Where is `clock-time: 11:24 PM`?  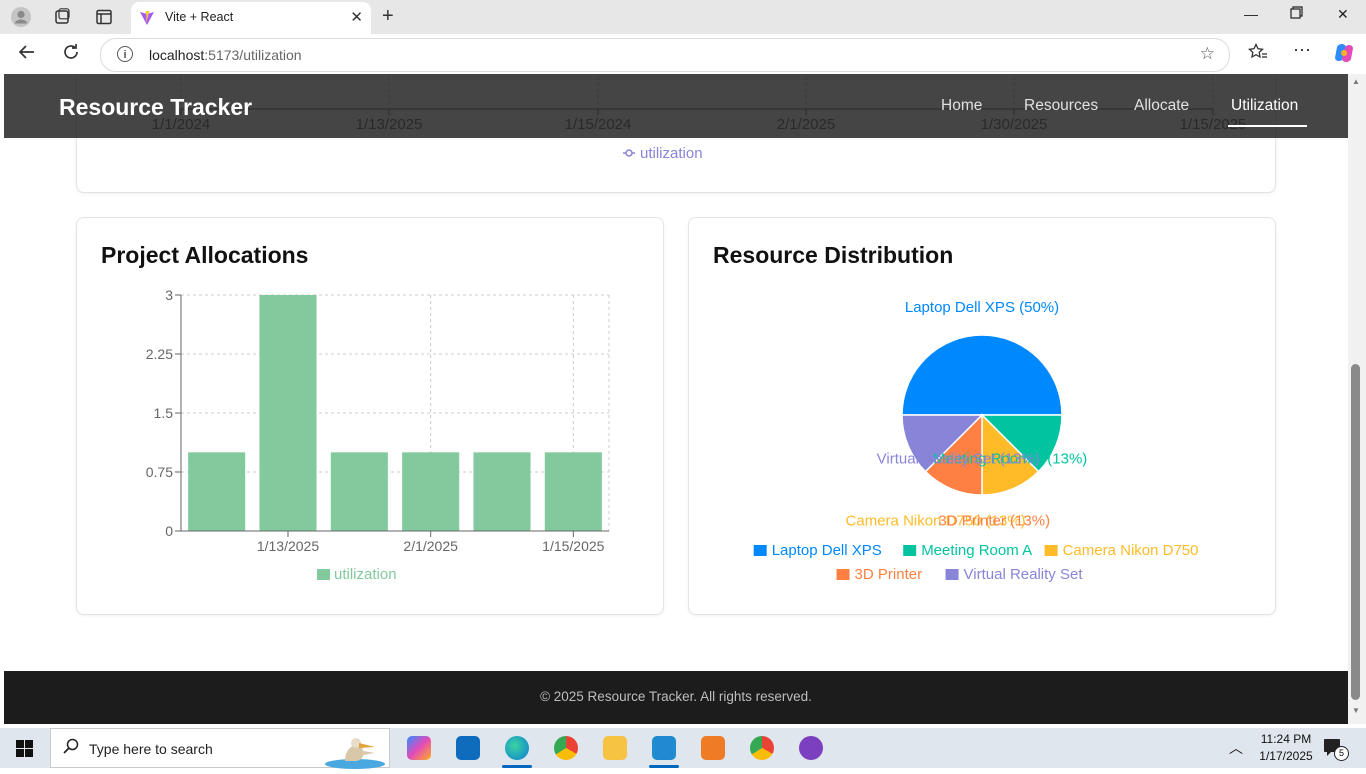
clock-time: 11:24 PM is located at coordinates (1286, 739).